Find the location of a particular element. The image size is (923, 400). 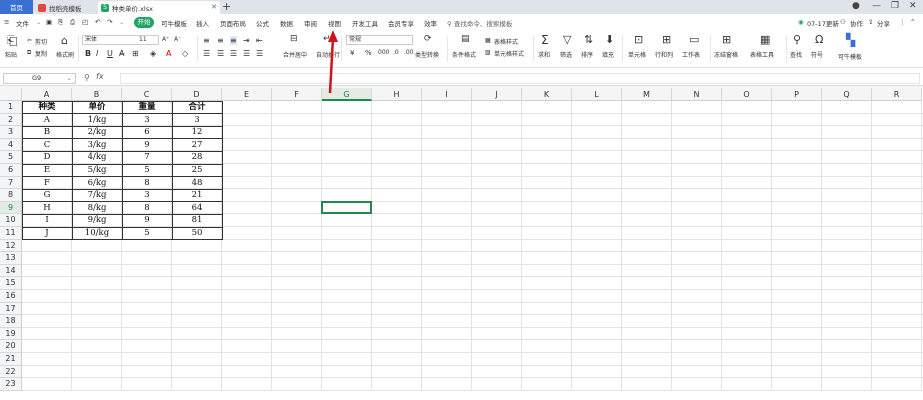

freeze-button: 冻结窗格 is located at coordinates (726, 54).